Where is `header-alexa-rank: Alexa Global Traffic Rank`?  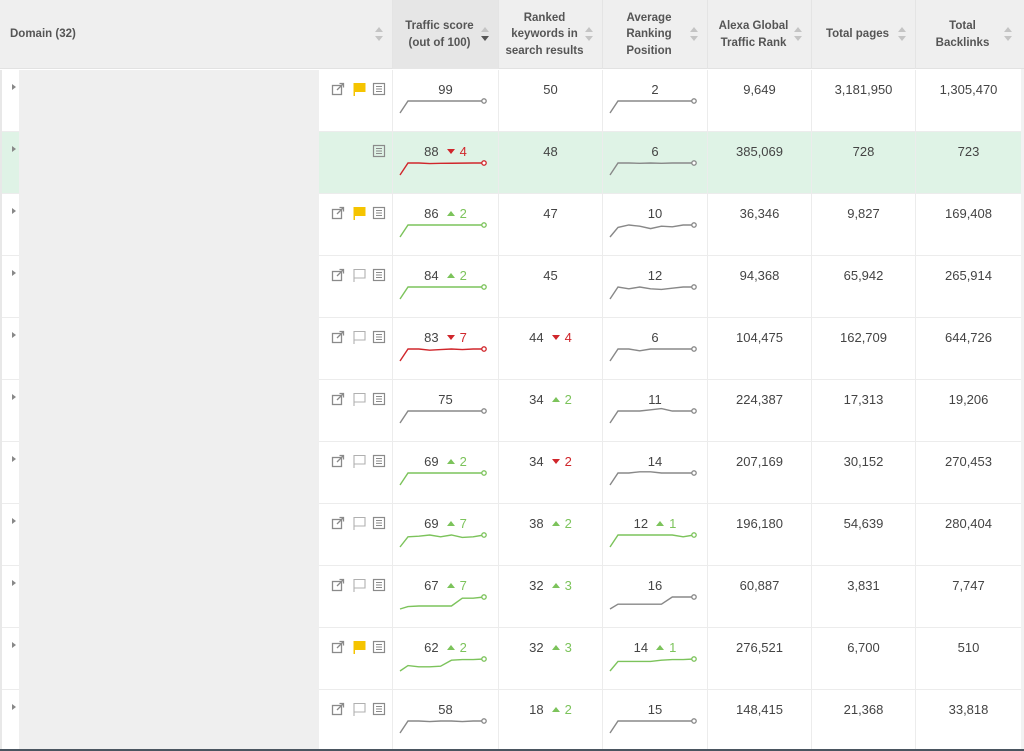
header-alexa-rank: Alexa Global Traffic Rank is located at coordinates (759, 34).